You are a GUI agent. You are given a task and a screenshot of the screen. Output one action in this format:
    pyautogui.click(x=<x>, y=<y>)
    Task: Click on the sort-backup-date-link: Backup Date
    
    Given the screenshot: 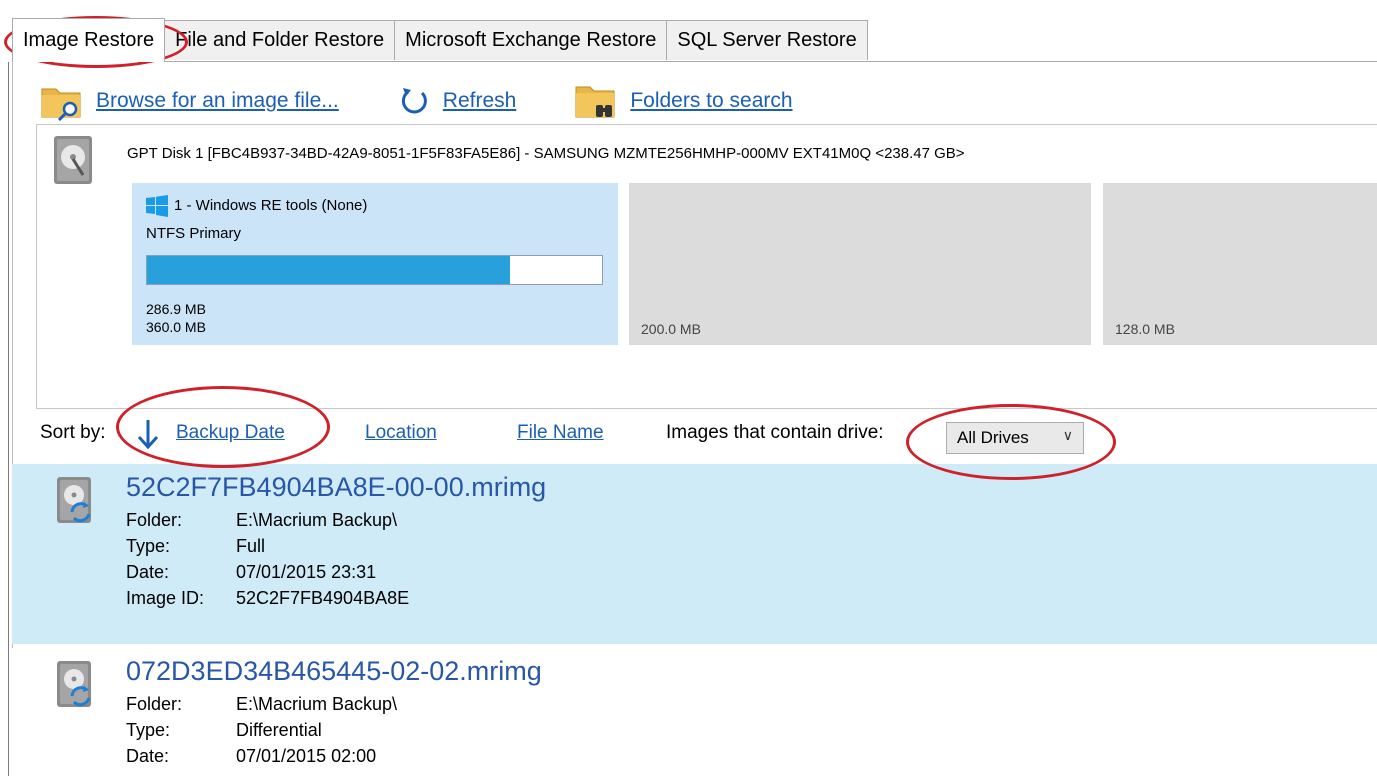 What is the action you would take?
    pyautogui.click(x=230, y=433)
    